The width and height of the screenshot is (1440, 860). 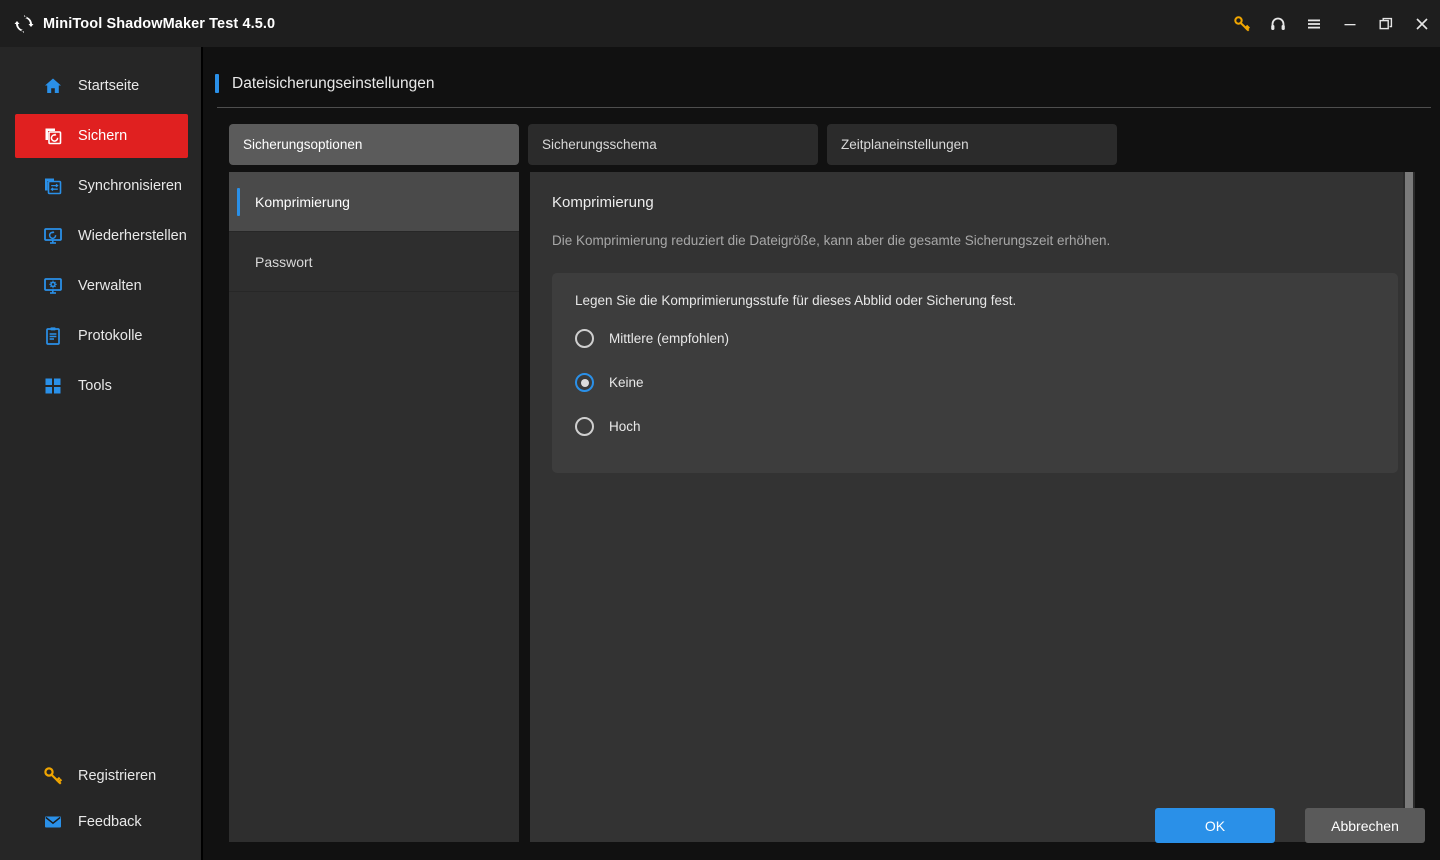 I want to click on sidebar-item-wiederherstellen: Wiederherstellen, so click(x=101, y=236).